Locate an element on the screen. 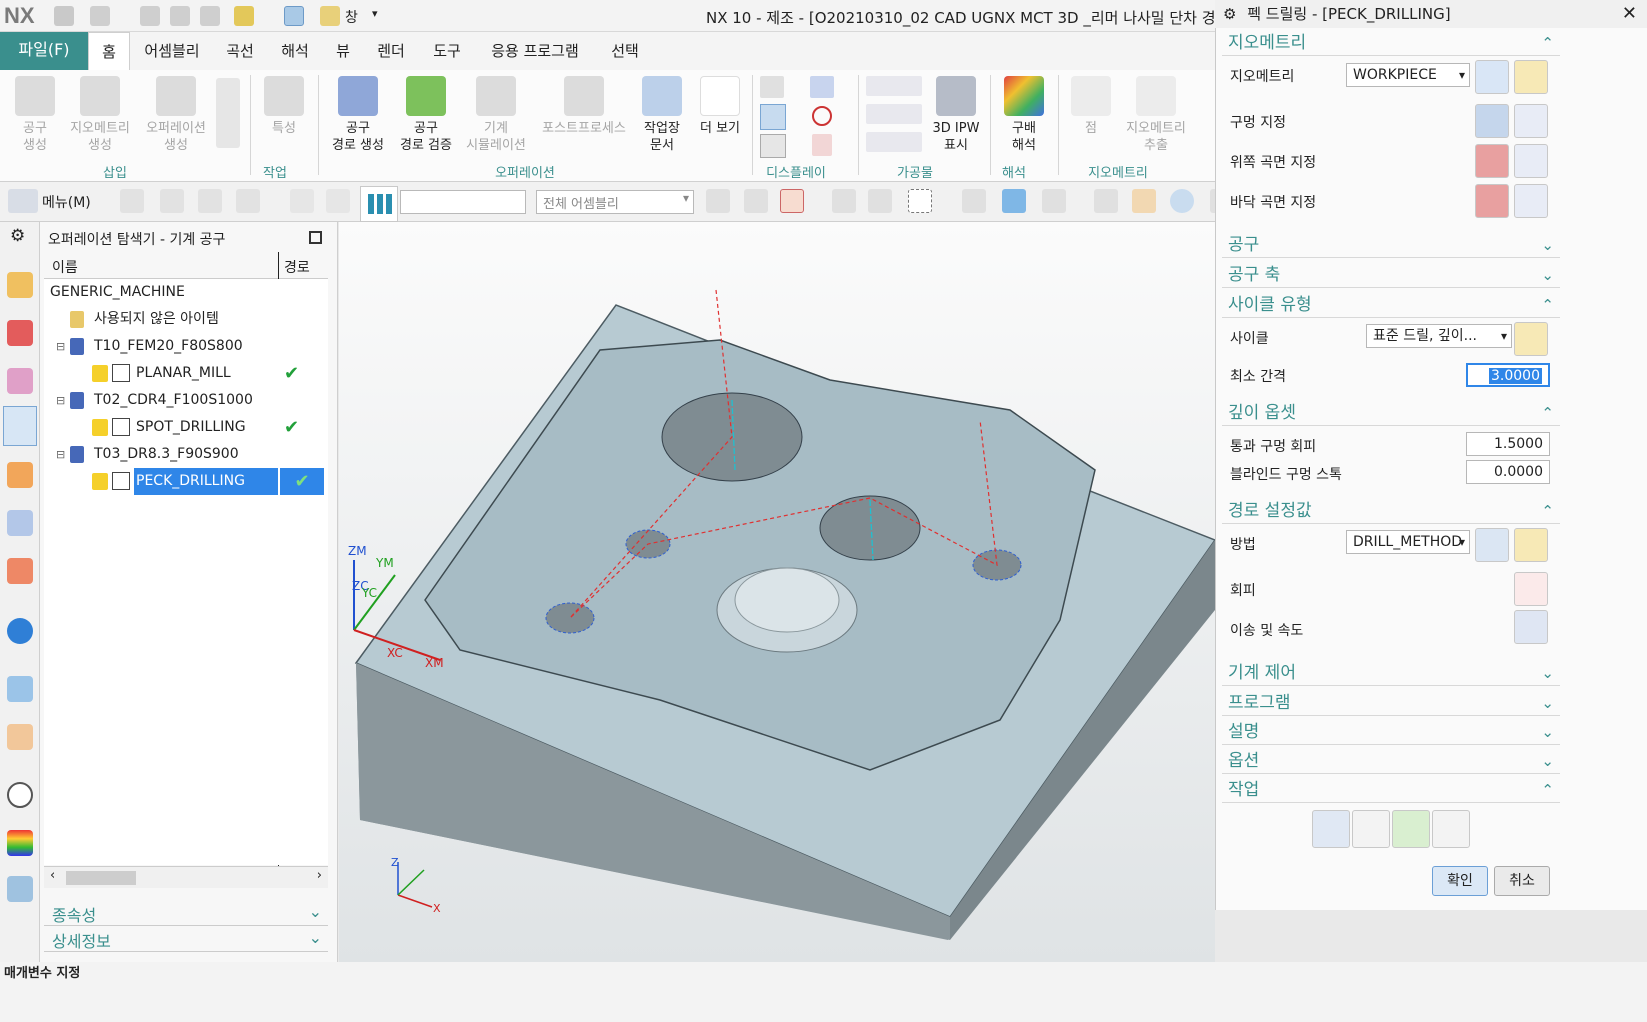 The image size is (1647, 1022). program-section: 프로그램 ⌄ is located at coordinates (1391, 703).